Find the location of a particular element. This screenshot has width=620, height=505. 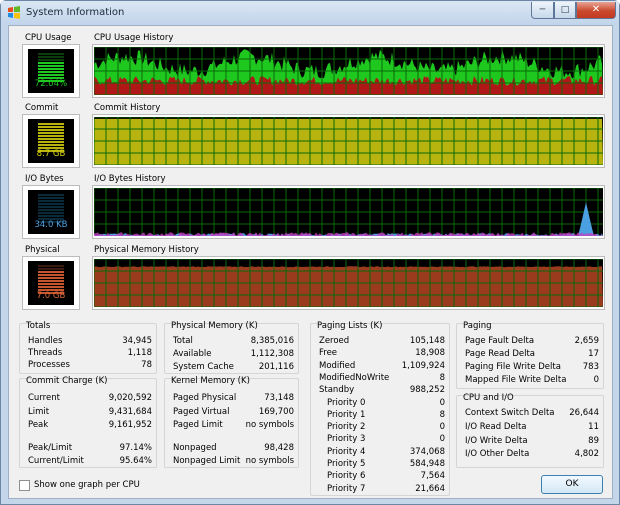

commit-charge-key: Peak is located at coordinates (38, 425).